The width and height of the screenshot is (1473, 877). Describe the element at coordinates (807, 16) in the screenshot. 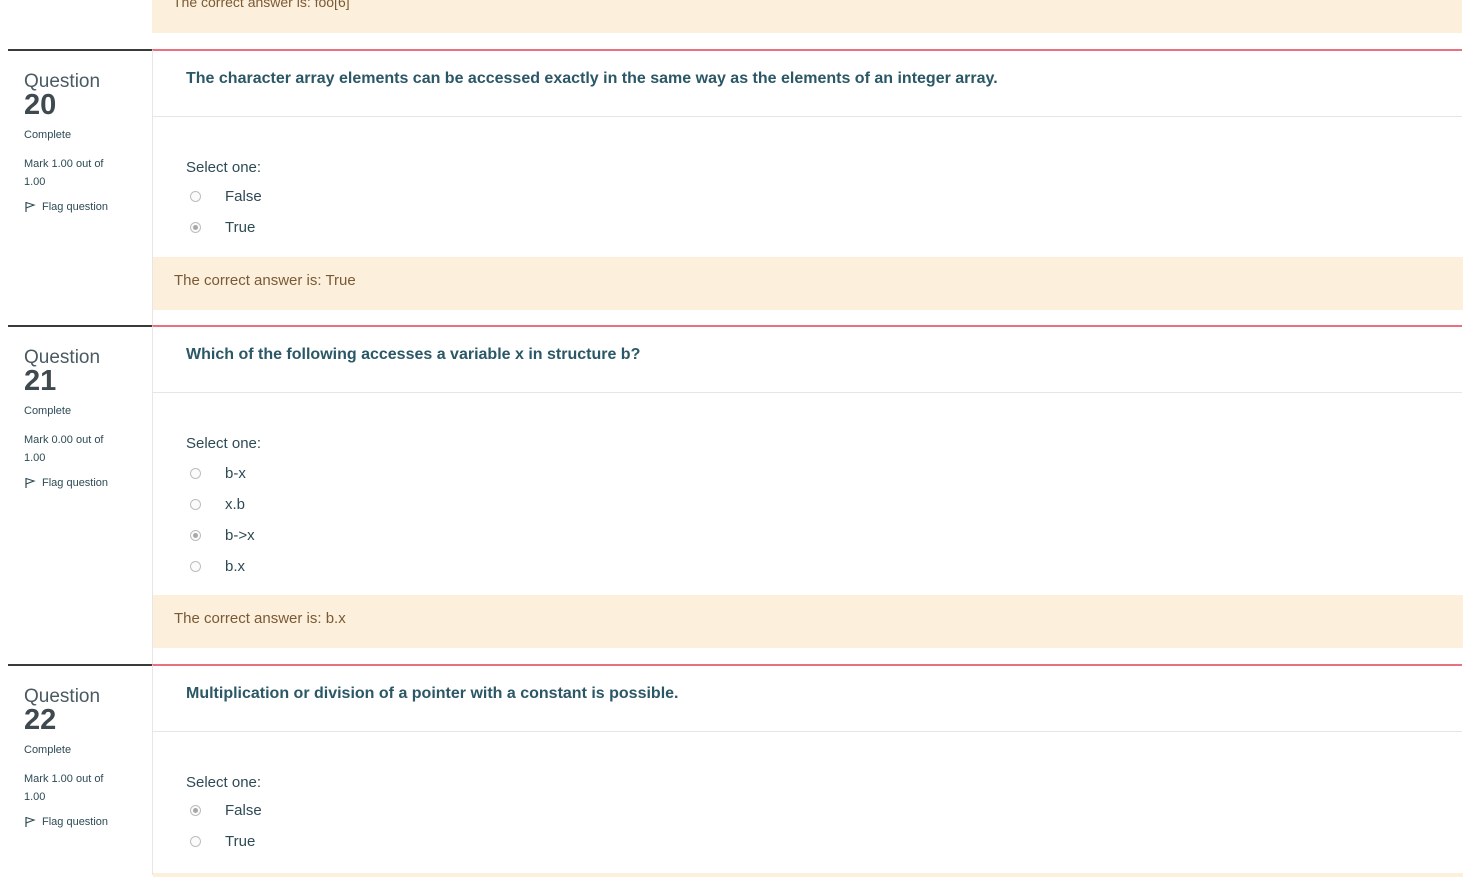

I see `previous-question-feedback: The correct answer is: foo[6]` at that location.